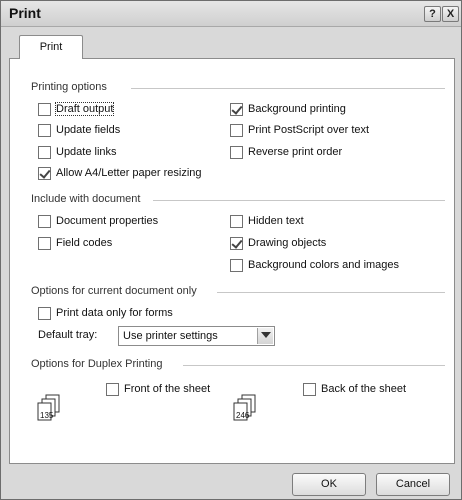 The image size is (462, 500). What do you see at coordinates (231, 14) in the screenshot?
I see `title-bar: Print ? X` at bounding box center [231, 14].